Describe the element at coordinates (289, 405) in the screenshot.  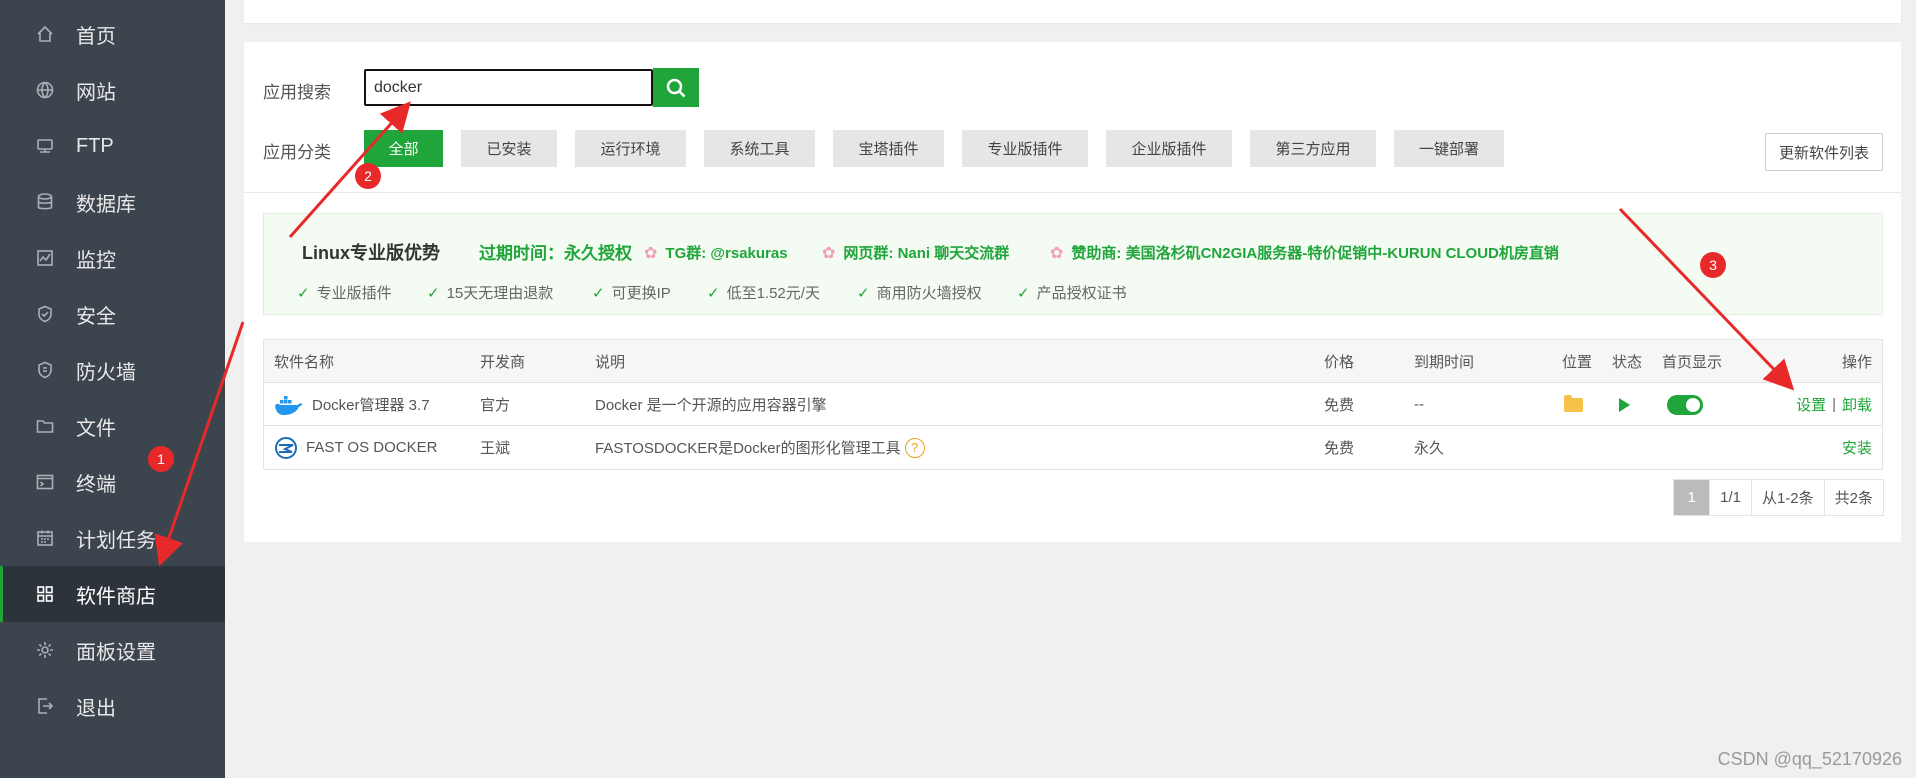
I see `docker-whale-icon` at that location.